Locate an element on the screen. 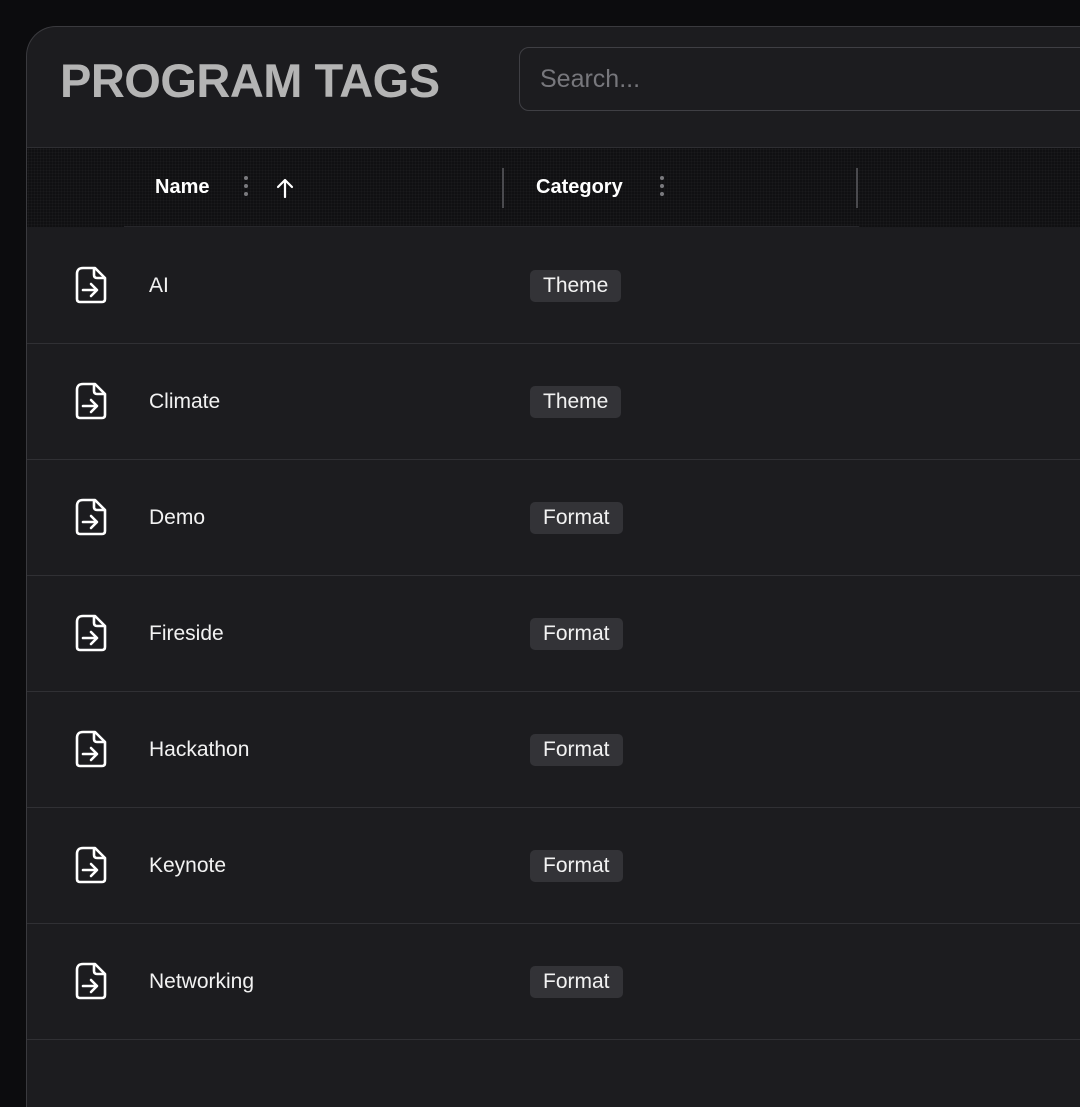 Image resolution: width=1080 pixels, height=1107 pixels. table-row: Keynote Format is located at coordinates (553, 866).